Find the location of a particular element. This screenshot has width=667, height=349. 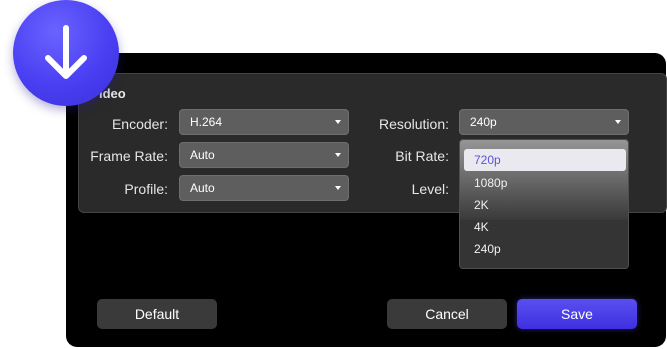

save-button: Save is located at coordinates (577, 314).